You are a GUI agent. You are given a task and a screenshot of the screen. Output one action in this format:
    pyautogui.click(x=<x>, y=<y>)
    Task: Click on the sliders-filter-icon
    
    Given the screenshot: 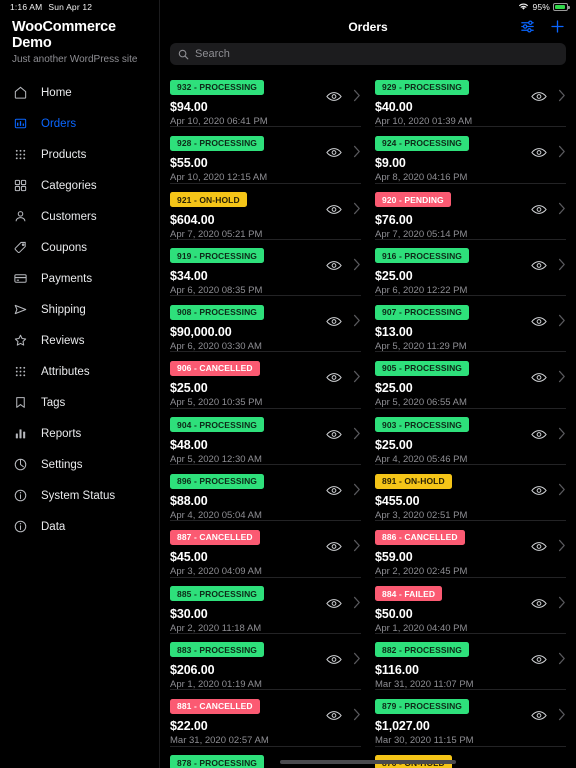 What is the action you would take?
    pyautogui.click(x=527, y=26)
    